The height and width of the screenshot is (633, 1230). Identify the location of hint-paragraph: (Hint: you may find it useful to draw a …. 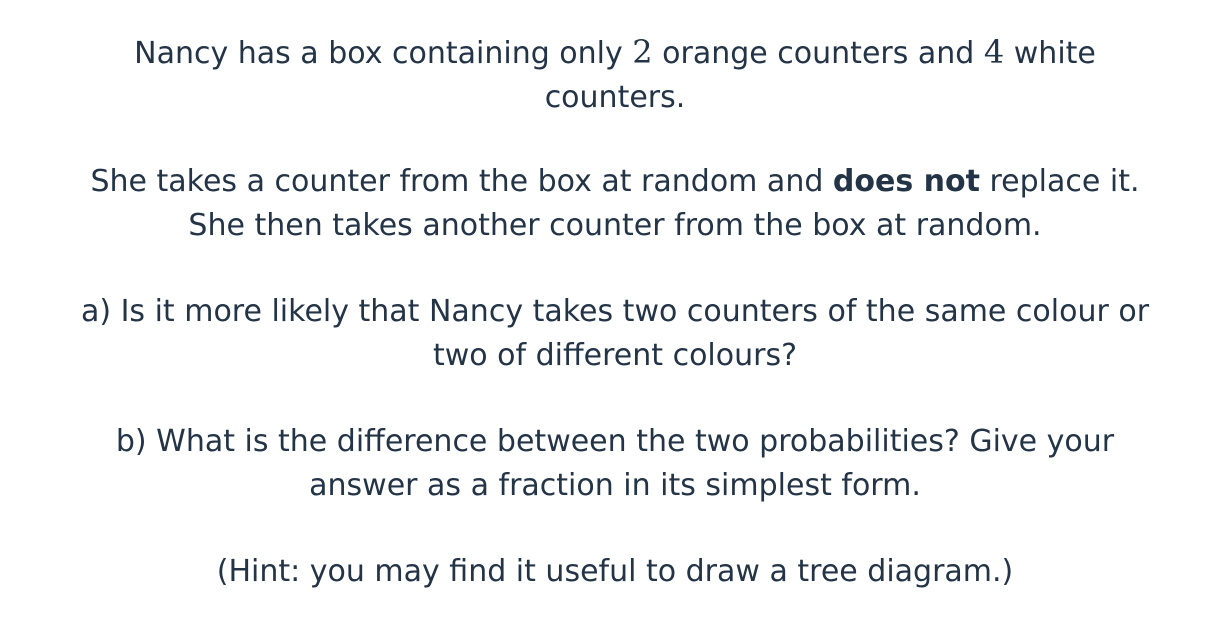
(615, 572).